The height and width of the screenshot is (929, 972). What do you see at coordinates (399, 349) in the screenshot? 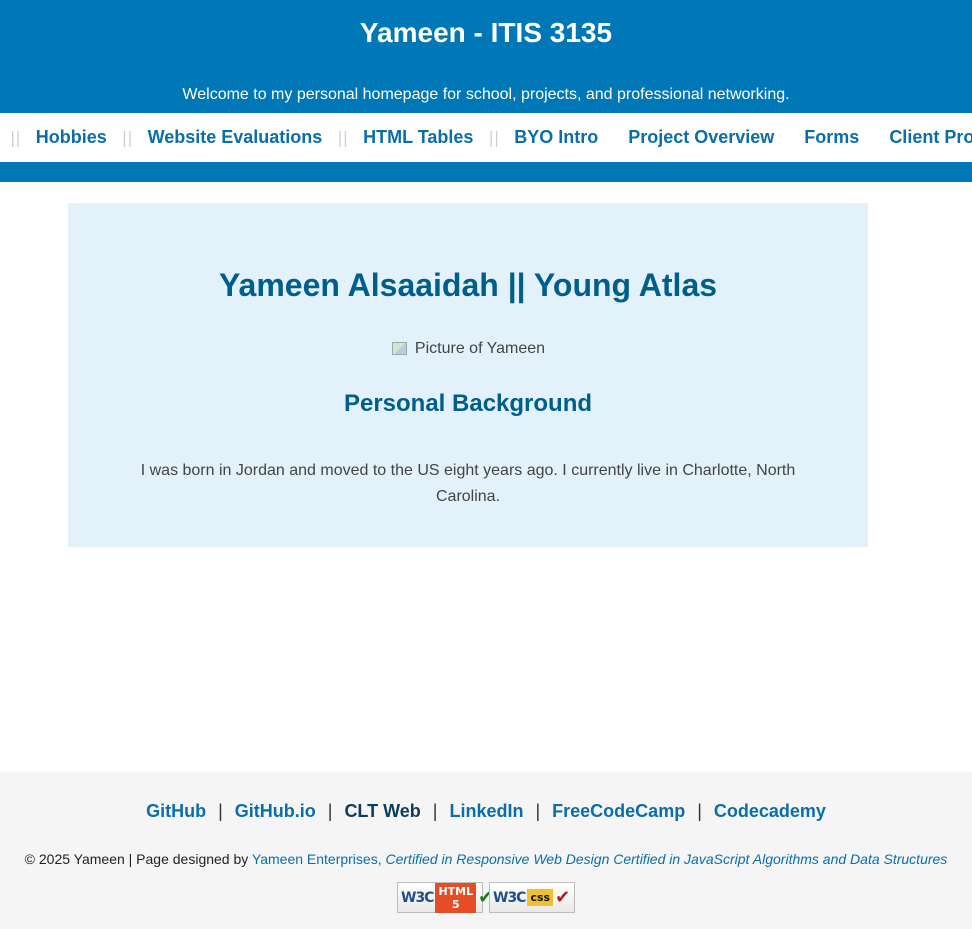
I see `broken-image-icon` at bounding box center [399, 349].